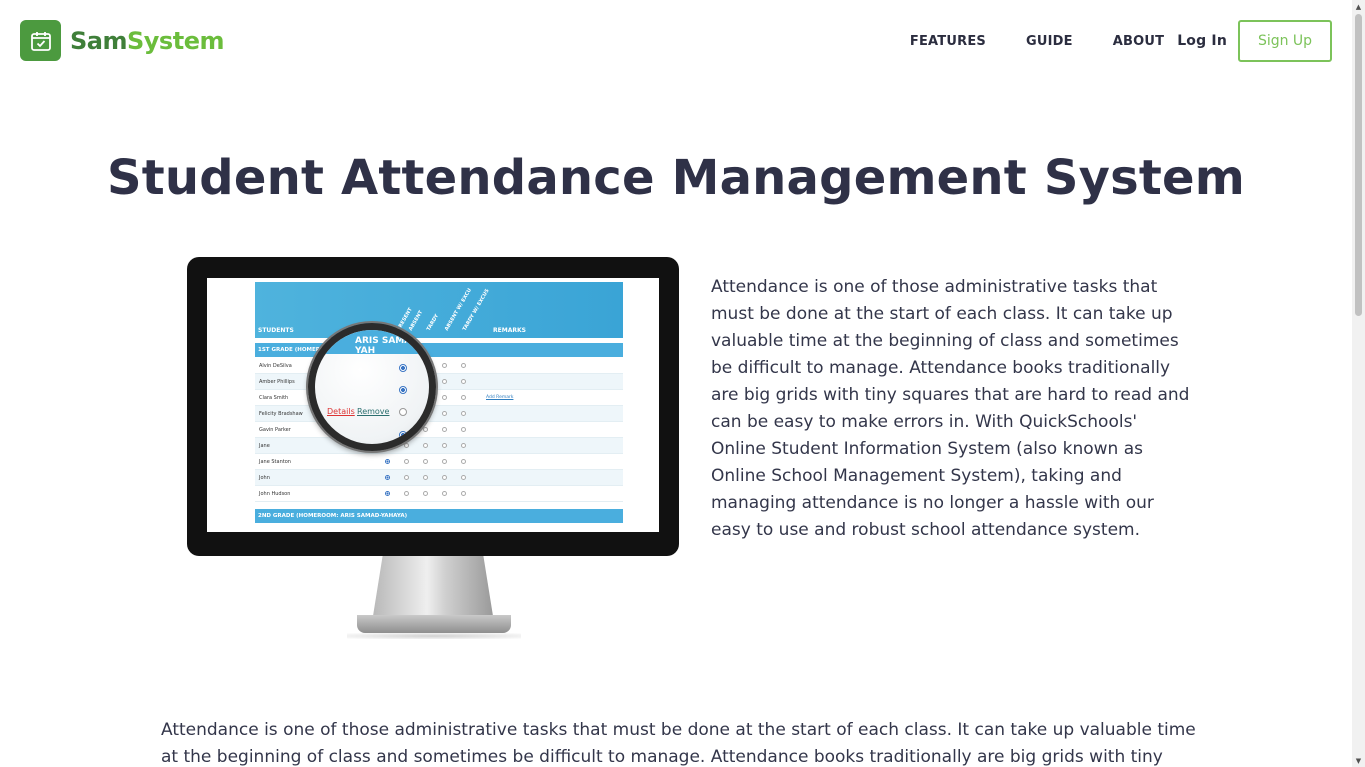  What do you see at coordinates (1138, 41) in the screenshot?
I see `nav-about-link: ABOUT` at bounding box center [1138, 41].